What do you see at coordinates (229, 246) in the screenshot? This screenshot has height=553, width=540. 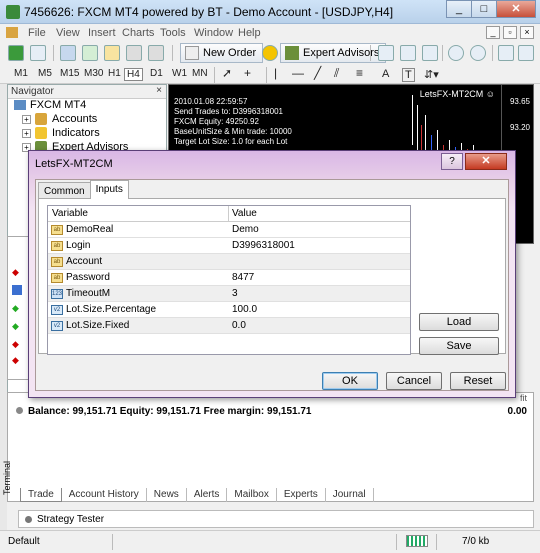 I see `table-row: ab Login D3996318001` at bounding box center [229, 246].